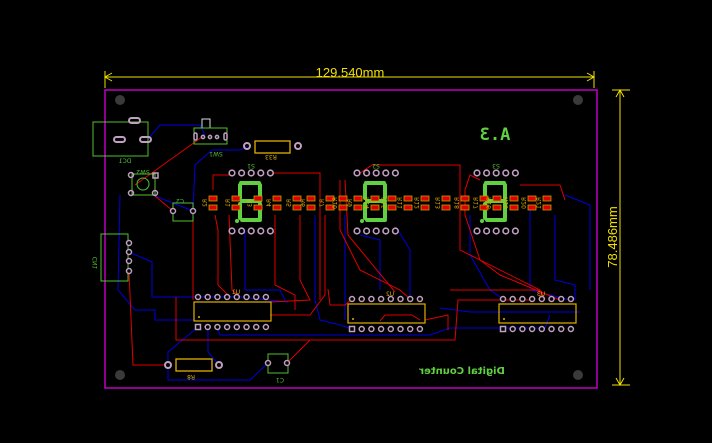 The width and height of the screenshot is (712, 443). What do you see at coordinates (308, 203) in the screenshot?
I see `resistor-r6: R6` at bounding box center [308, 203].